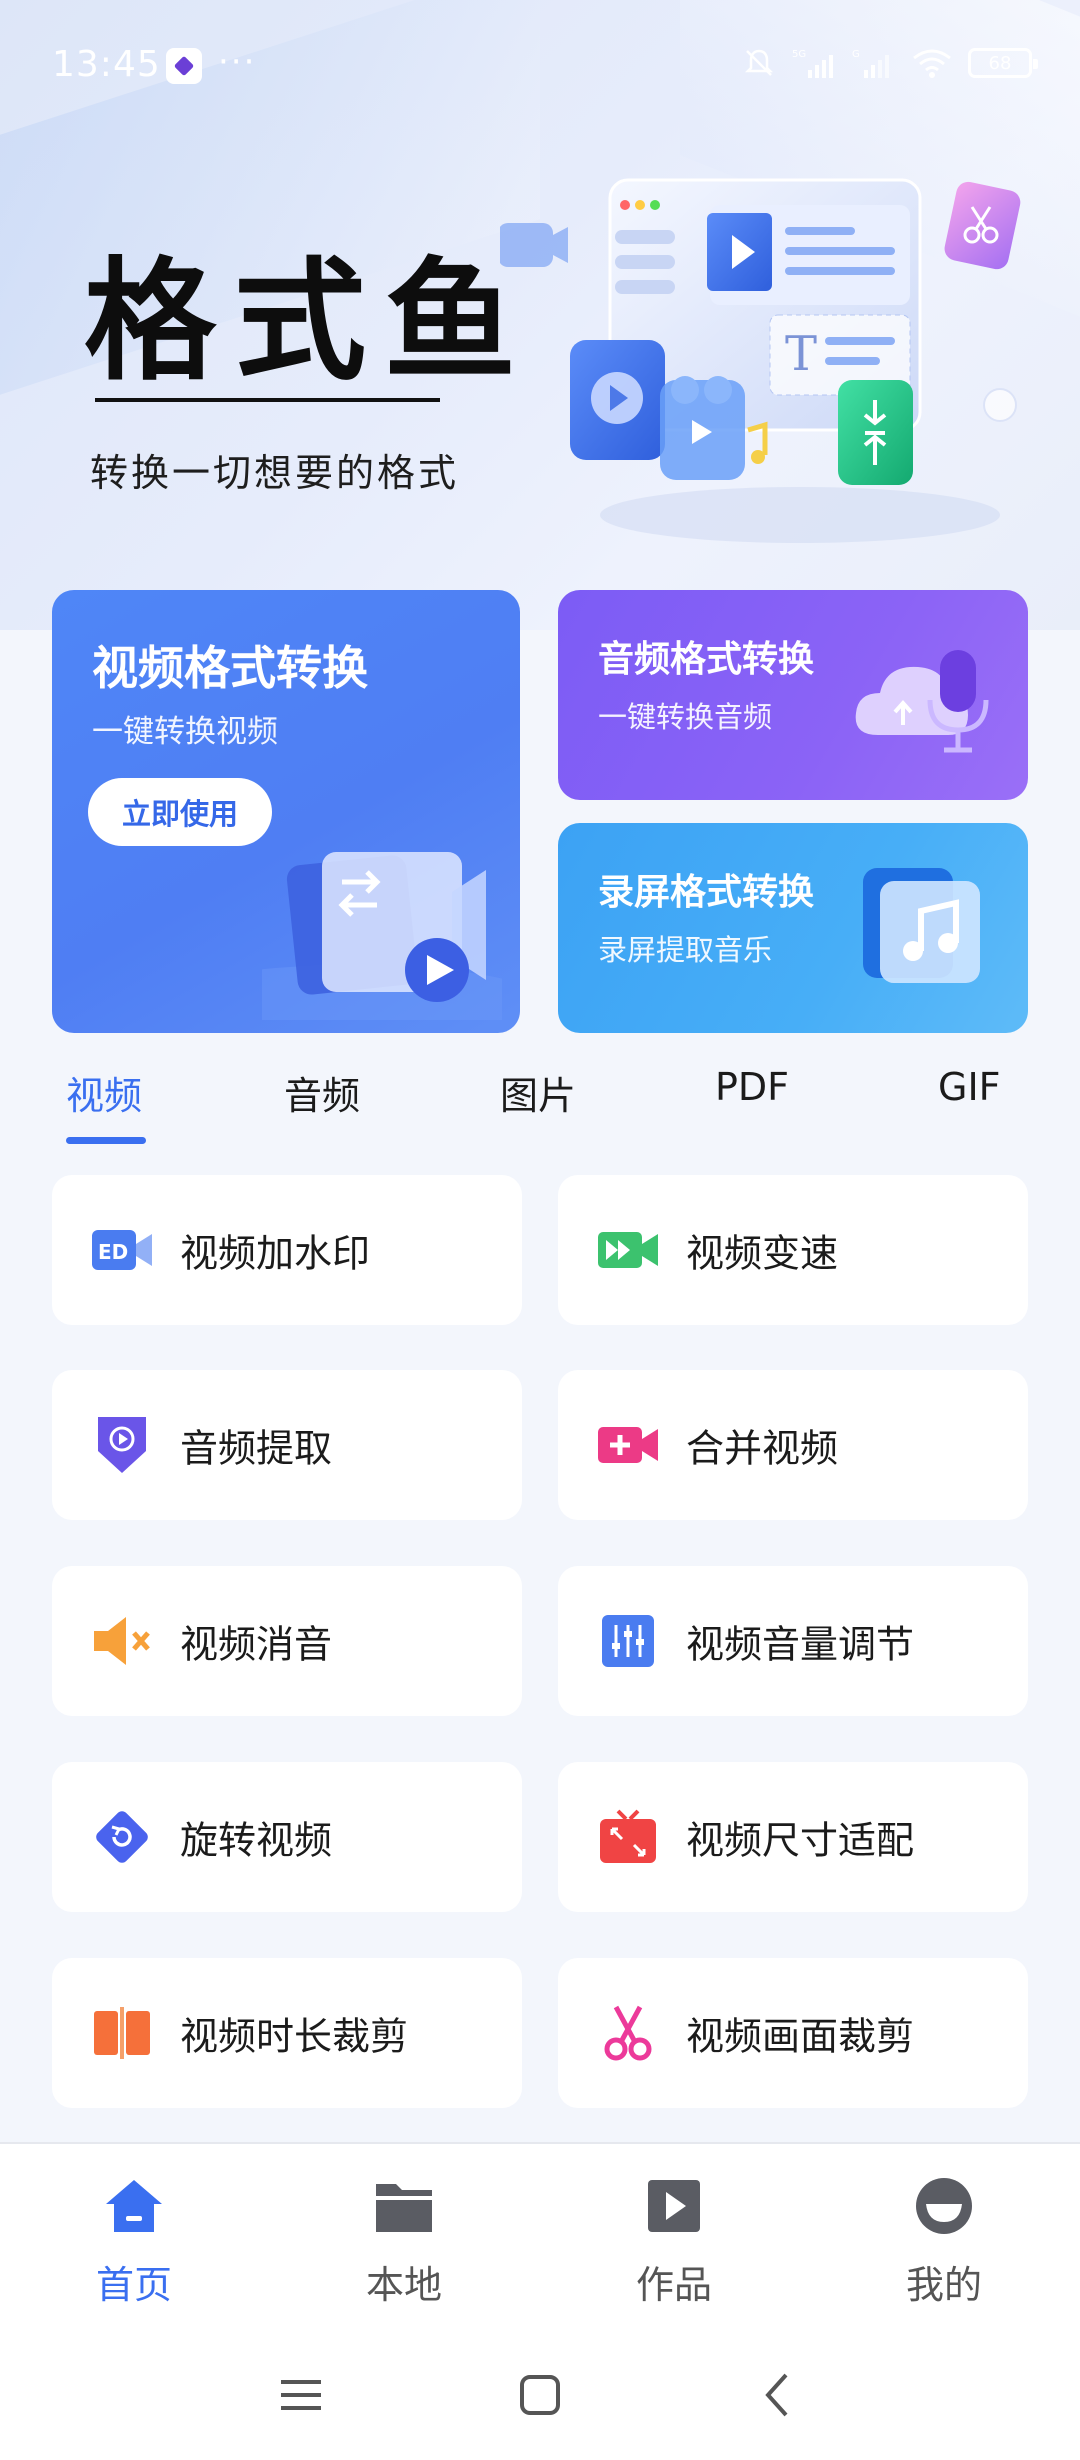 Image resolution: width=1080 pixels, height=2460 pixels. I want to click on svg-text: 5G, so click(799, 54).